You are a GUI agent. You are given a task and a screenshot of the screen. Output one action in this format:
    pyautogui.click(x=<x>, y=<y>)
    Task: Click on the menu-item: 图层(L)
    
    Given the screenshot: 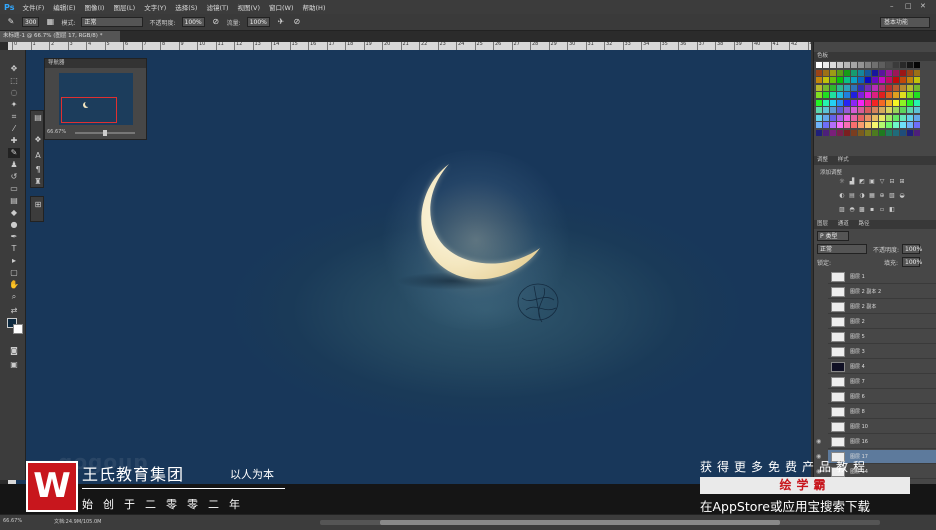 What is the action you would take?
    pyautogui.click(x=124, y=7)
    